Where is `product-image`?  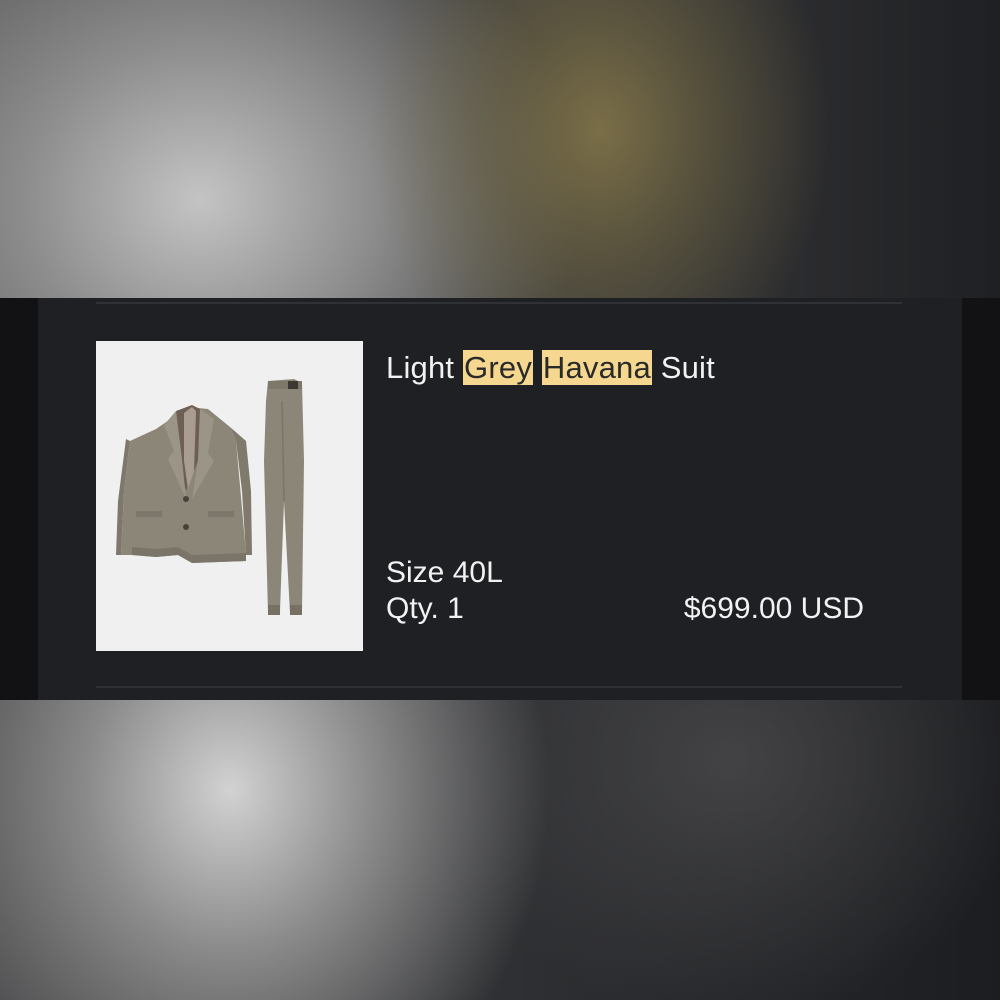 product-image is located at coordinates (229, 496).